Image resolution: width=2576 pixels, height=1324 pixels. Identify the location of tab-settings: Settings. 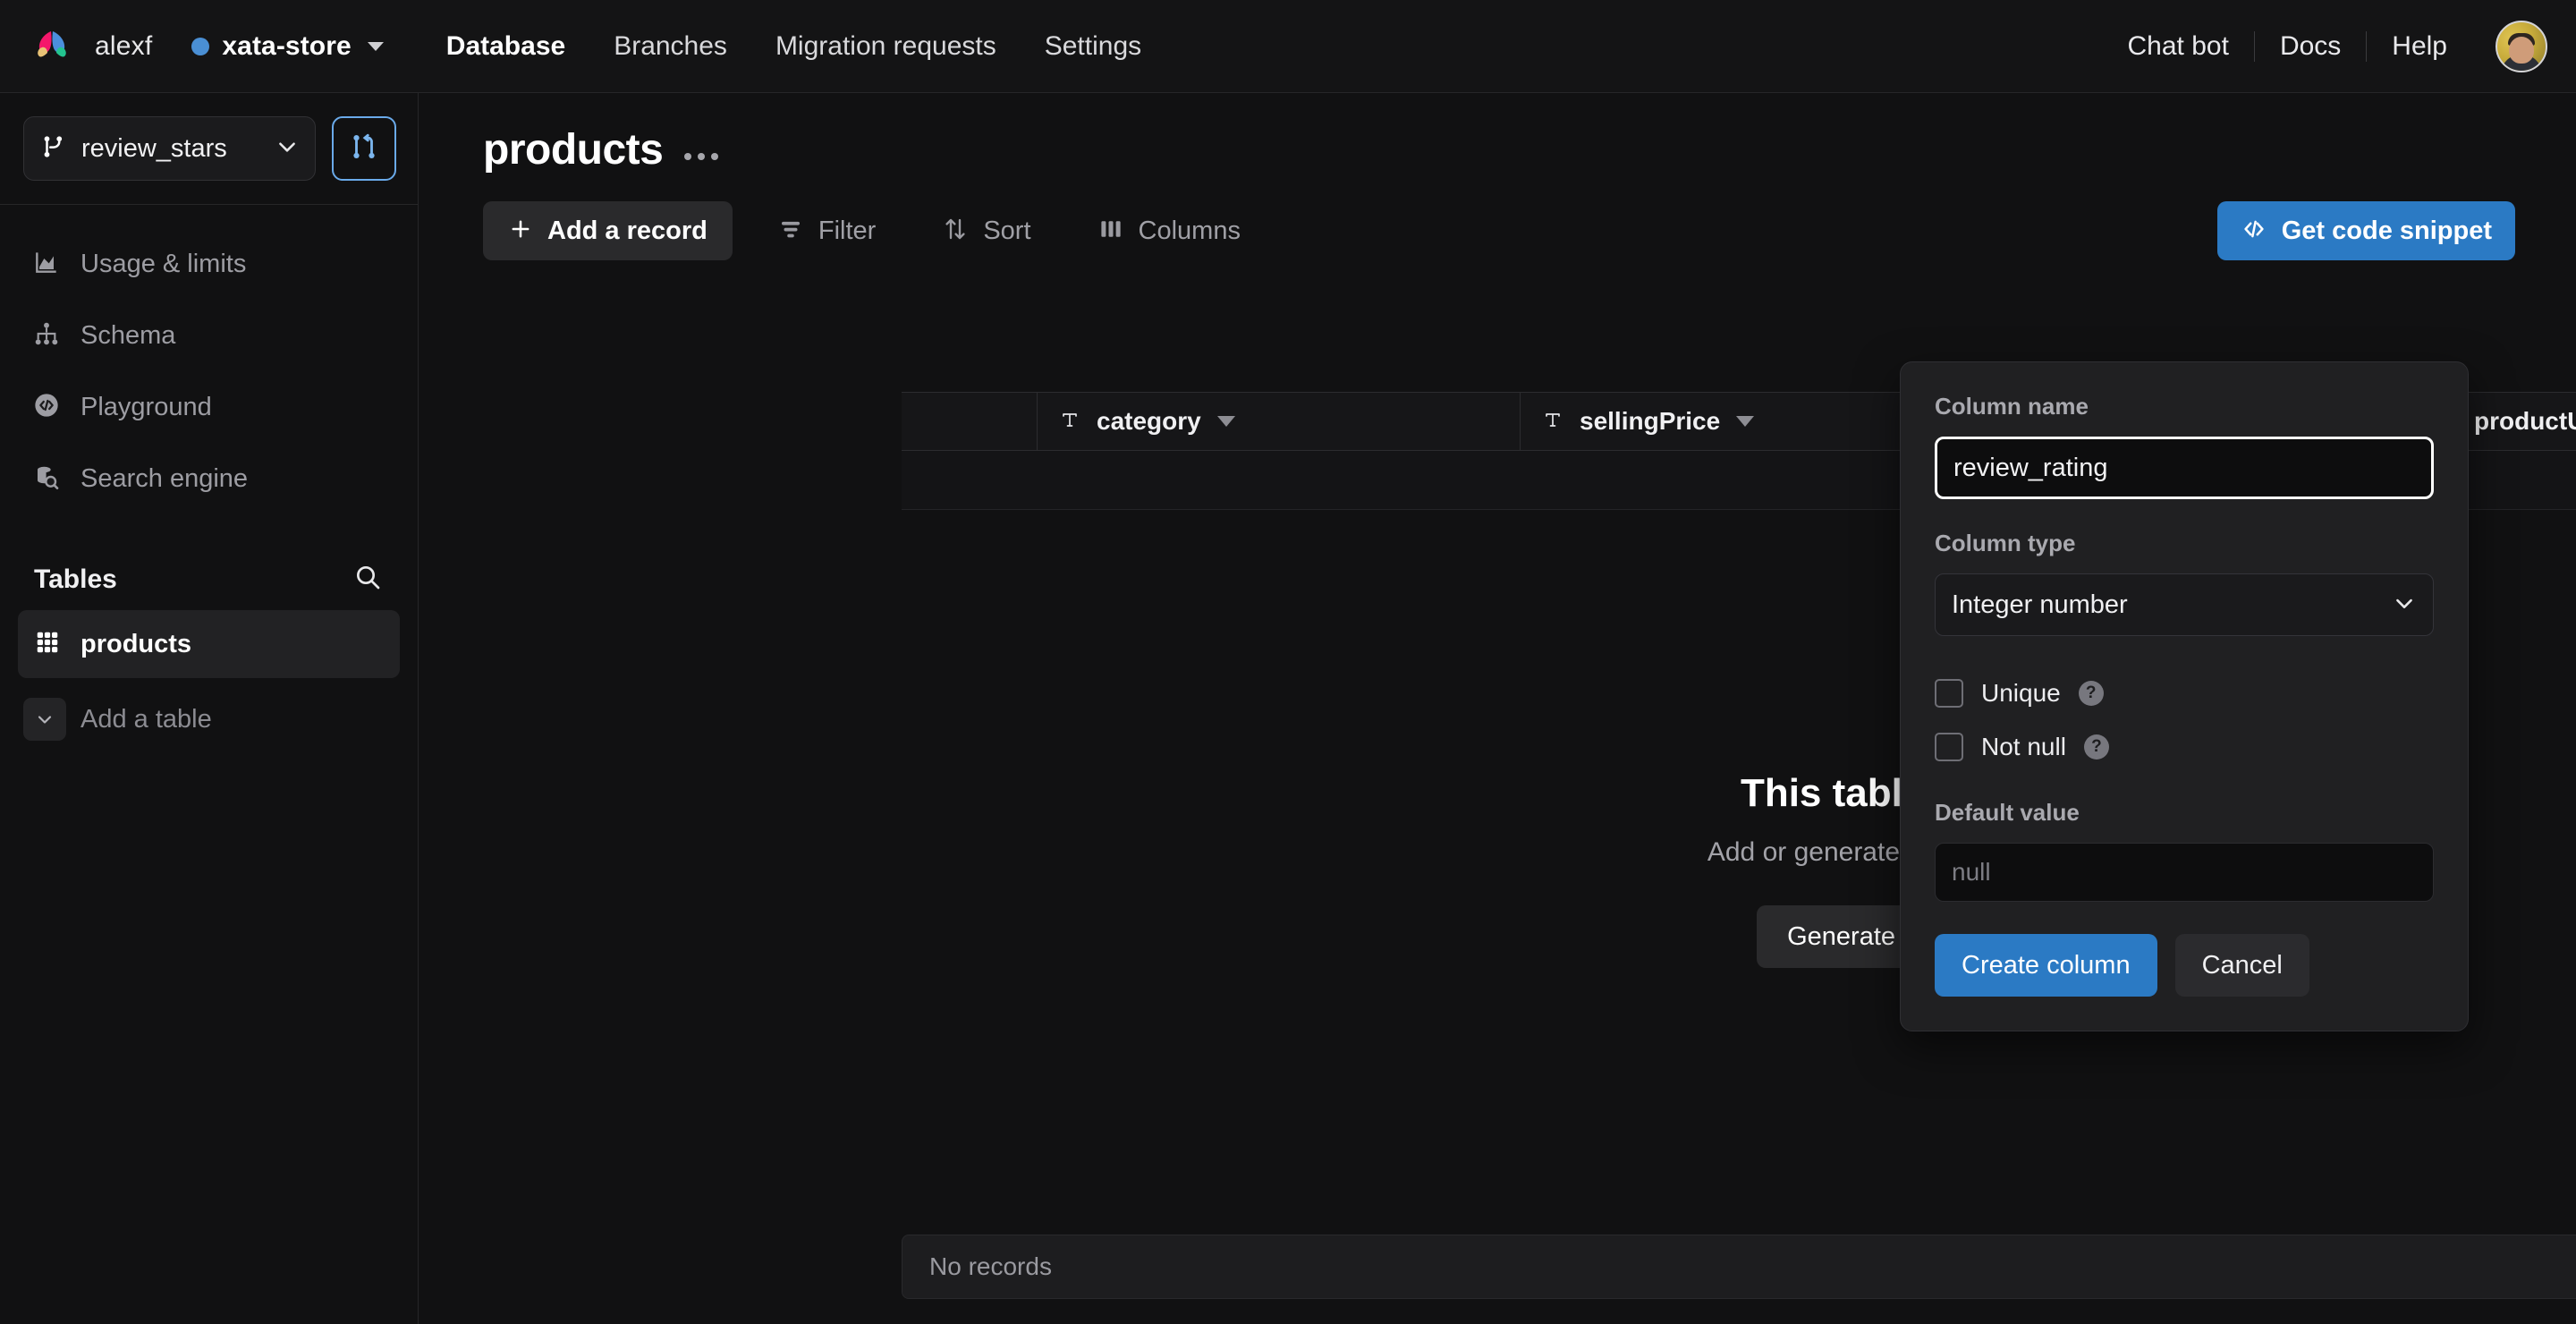
(1093, 46).